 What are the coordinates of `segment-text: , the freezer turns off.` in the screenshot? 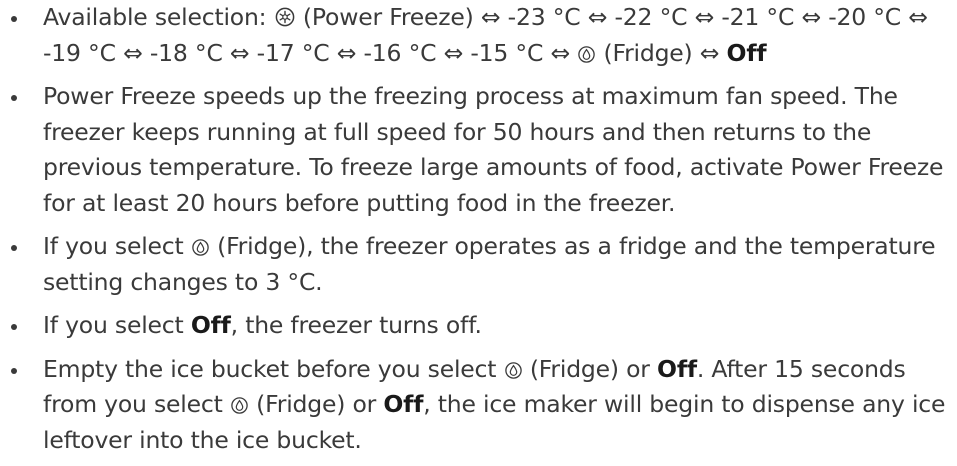 It's located at (356, 325).